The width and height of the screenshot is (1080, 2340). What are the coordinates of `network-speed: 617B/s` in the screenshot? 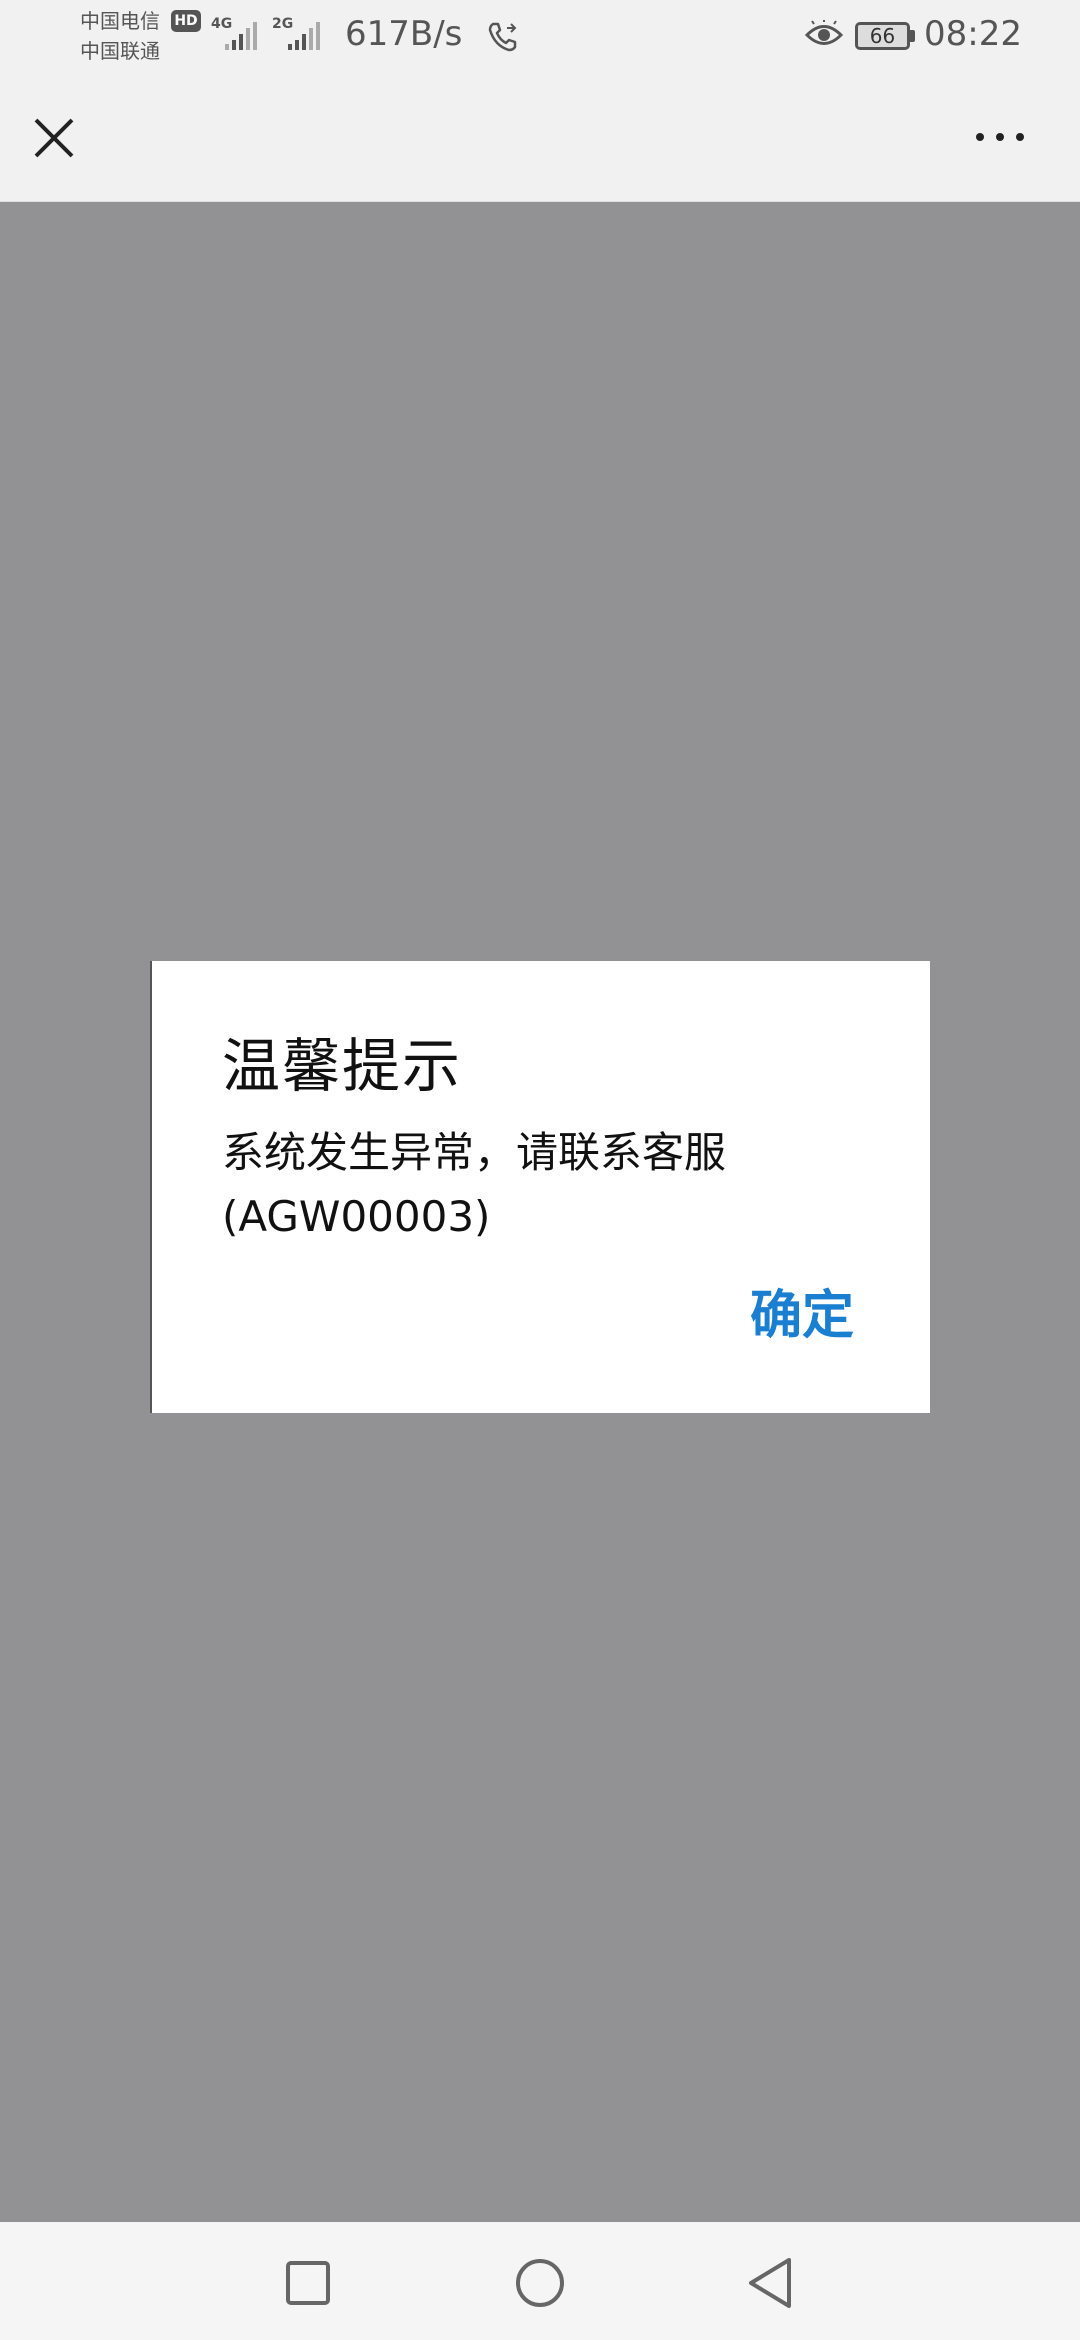 It's located at (404, 34).